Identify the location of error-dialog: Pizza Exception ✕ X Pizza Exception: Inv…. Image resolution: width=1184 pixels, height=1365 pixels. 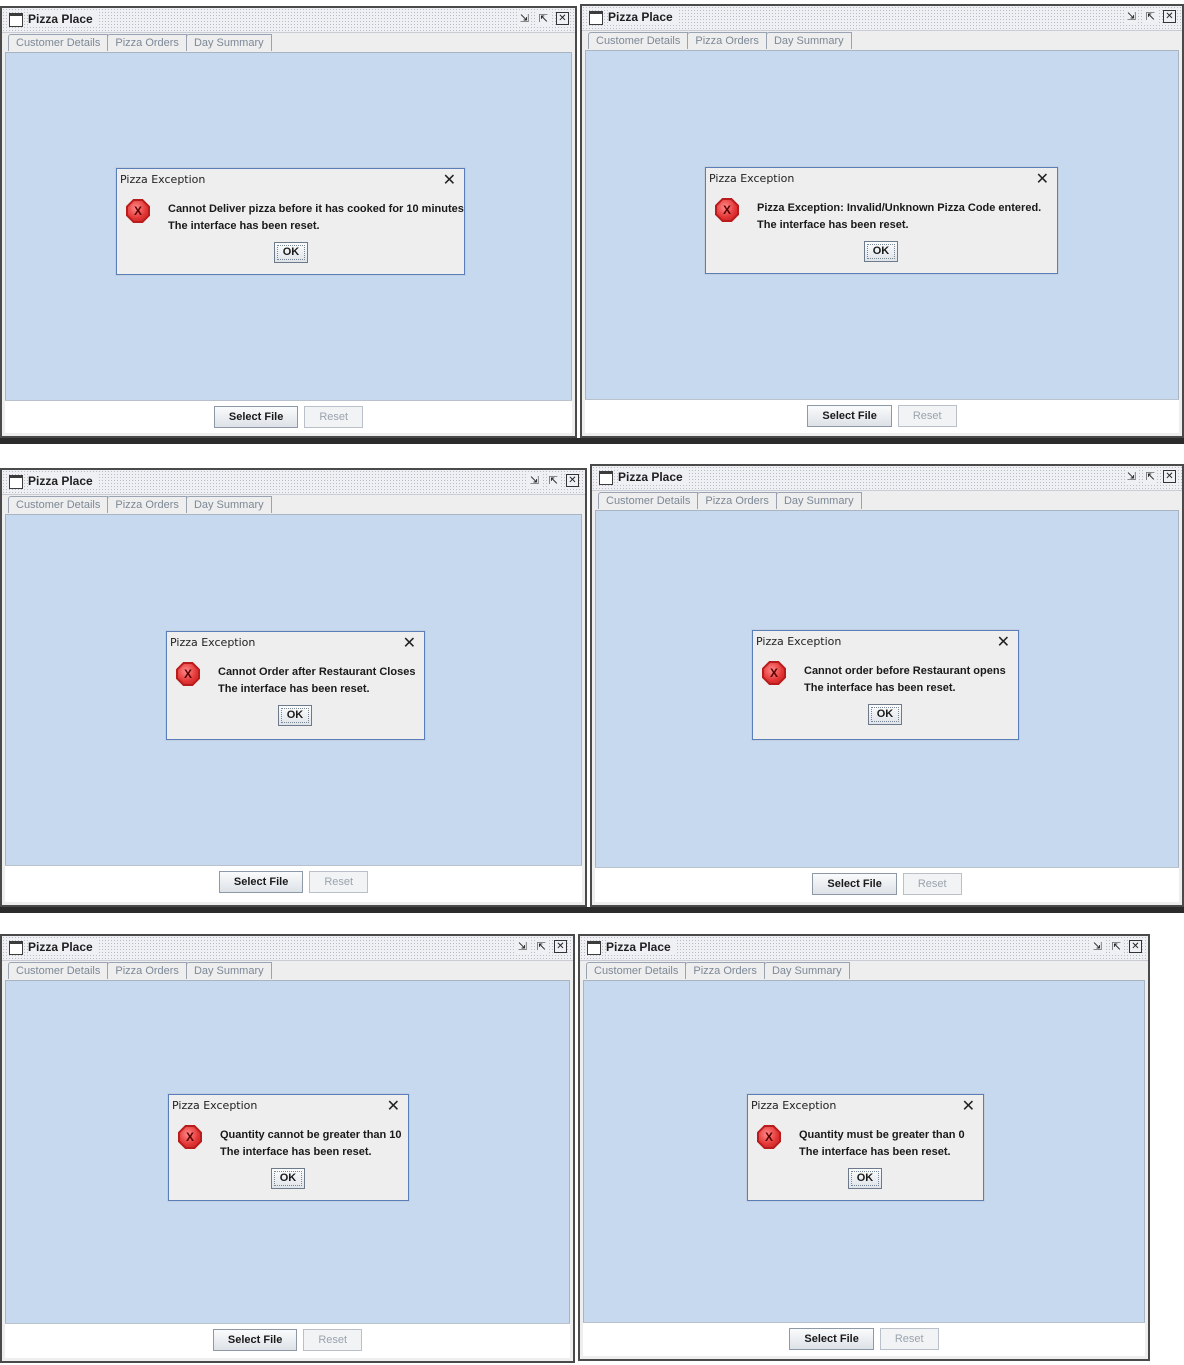
(881, 220).